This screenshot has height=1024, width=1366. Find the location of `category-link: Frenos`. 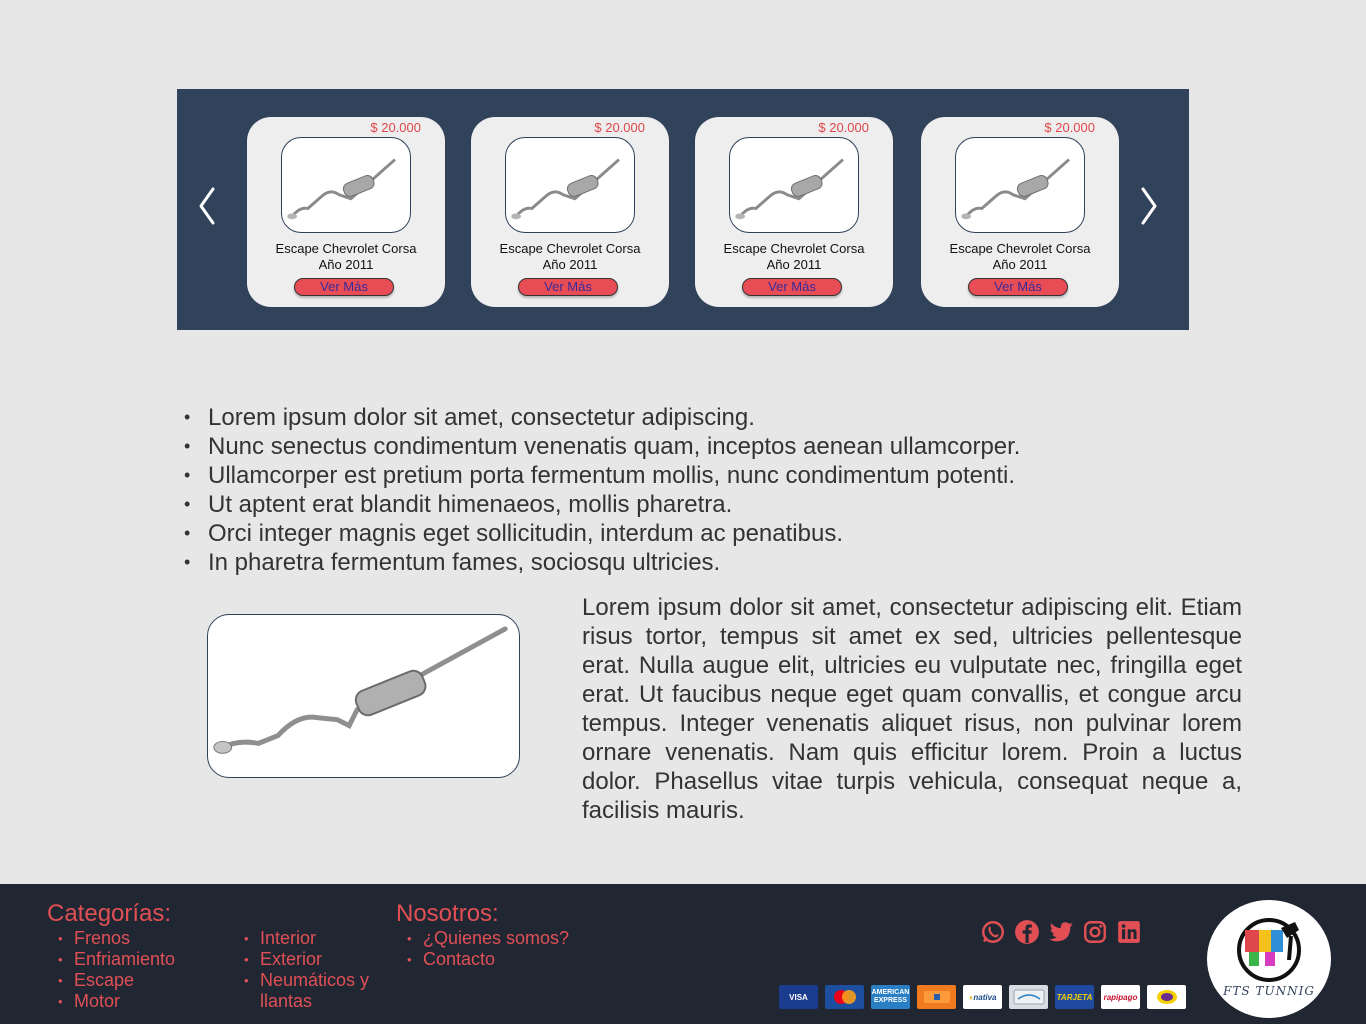

category-link: Frenos is located at coordinates (116, 938).